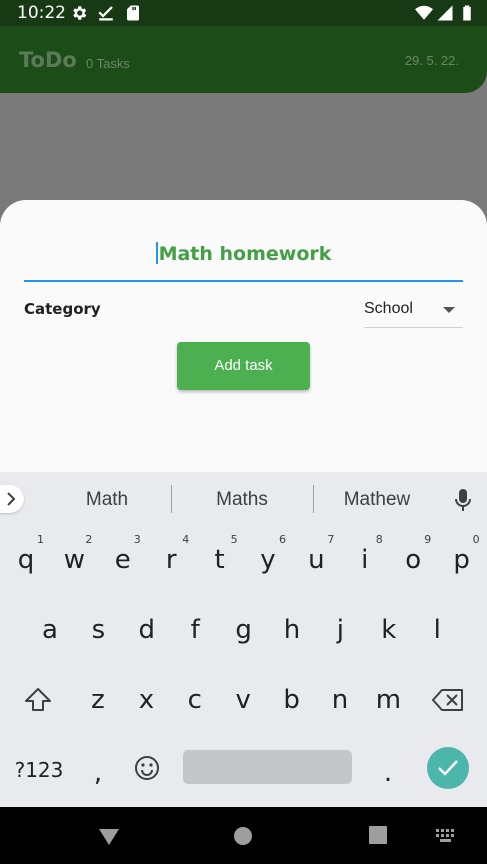 This screenshot has width=487, height=864. I want to click on key-b: b, so click(292, 700).